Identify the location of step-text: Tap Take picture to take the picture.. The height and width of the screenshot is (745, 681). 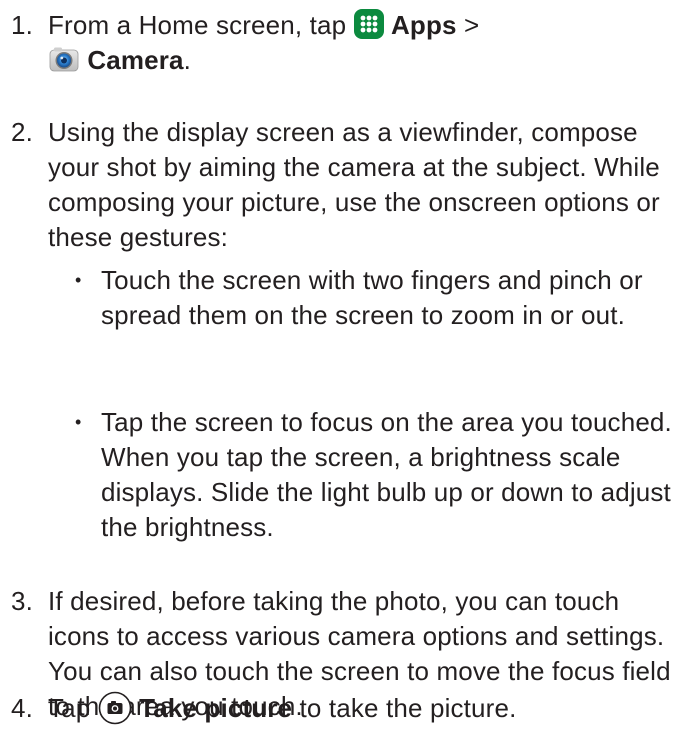
(364, 708).